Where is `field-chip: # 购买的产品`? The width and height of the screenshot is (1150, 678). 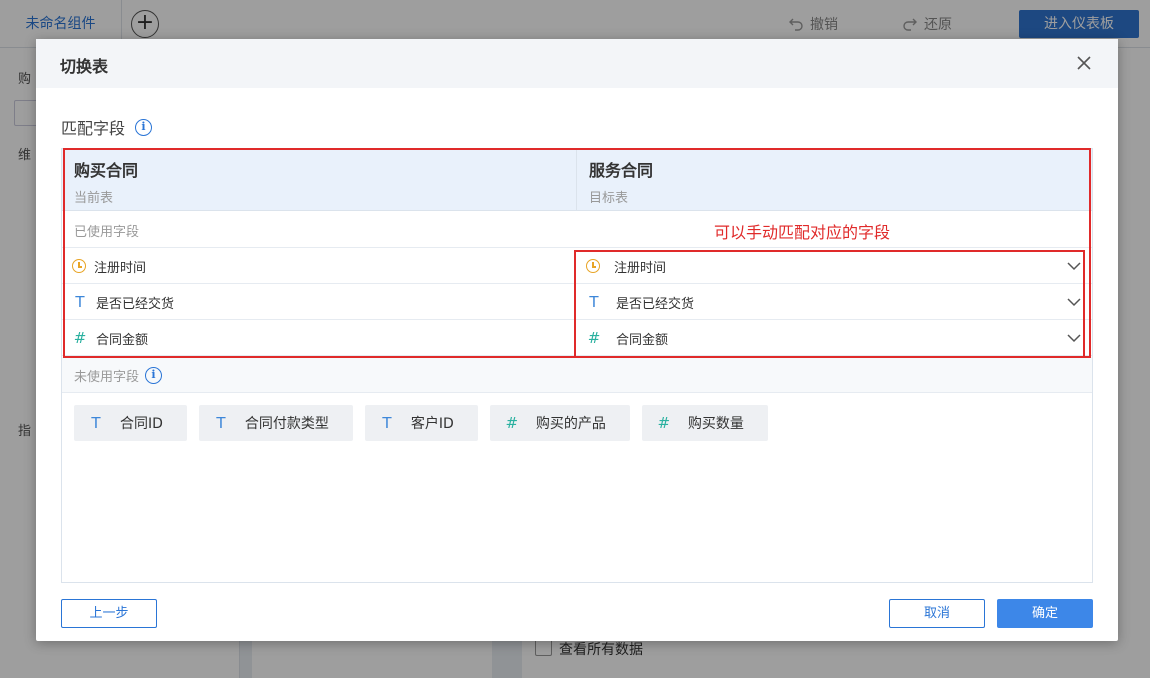 field-chip: # 购买的产品 is located at coordinates (559, 423).